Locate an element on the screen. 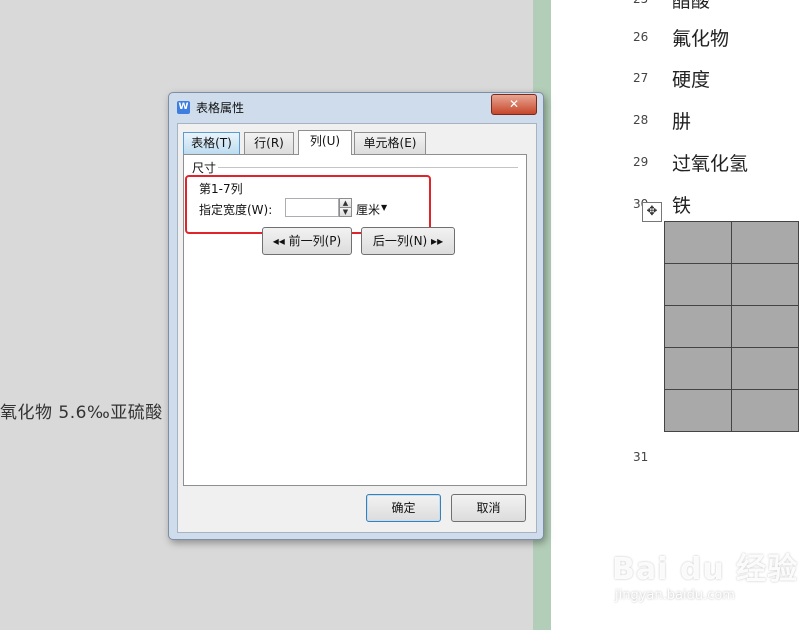 This screenshot has height=630, width=799. document-text-fragment: 氧化物 5.6‰亚硫酸 is located at coordinates (81, 413).